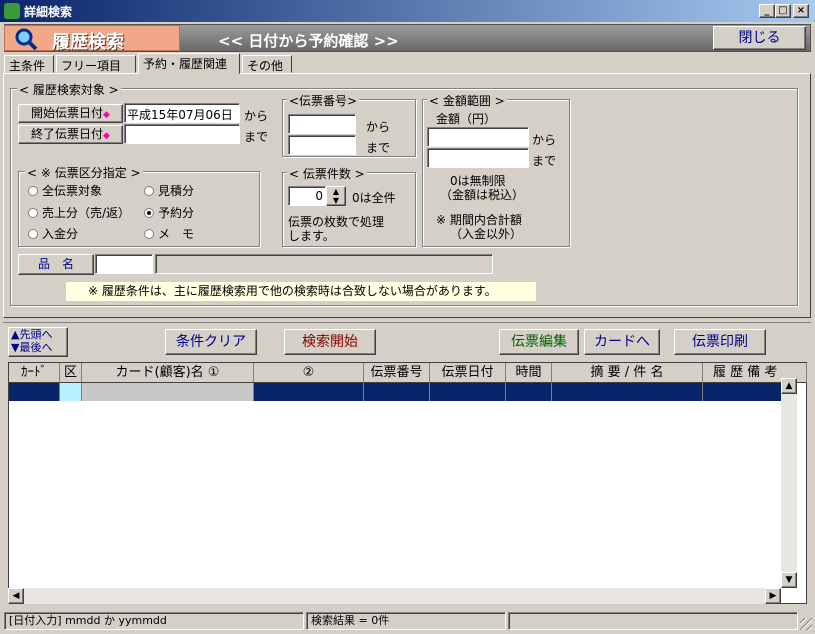 Image resolution: width=815 pixels, height=634 pixels. What do you see at coordinates (336, 191) in the screenshot?
I see `spin-up-icon: ▲` at bounding box center [336, 191].